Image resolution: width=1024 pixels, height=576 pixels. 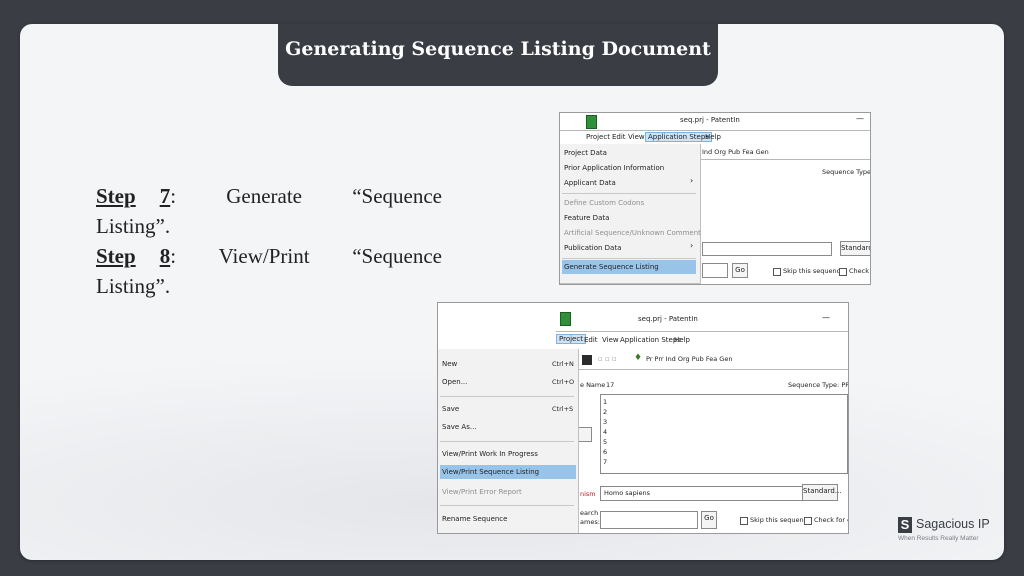 What do you see at coordinates (631, 233) in the screenshot?
I see `menu-item-artificial-sequence: Artificial Sequence/Unknown Comment` at bounding box center [631, 233].